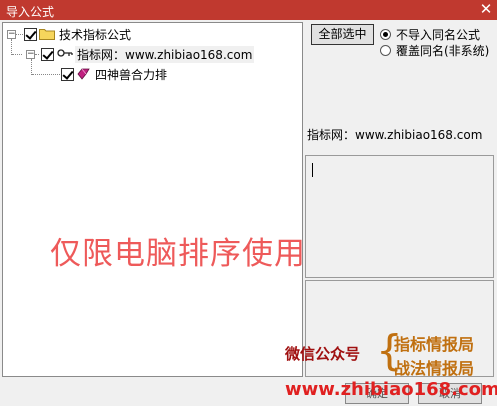  Describe the element at coordinates (165, 54) in the screenshot. I see `tree-child-label: 指标网：www.zhibiao168.com` at that location.